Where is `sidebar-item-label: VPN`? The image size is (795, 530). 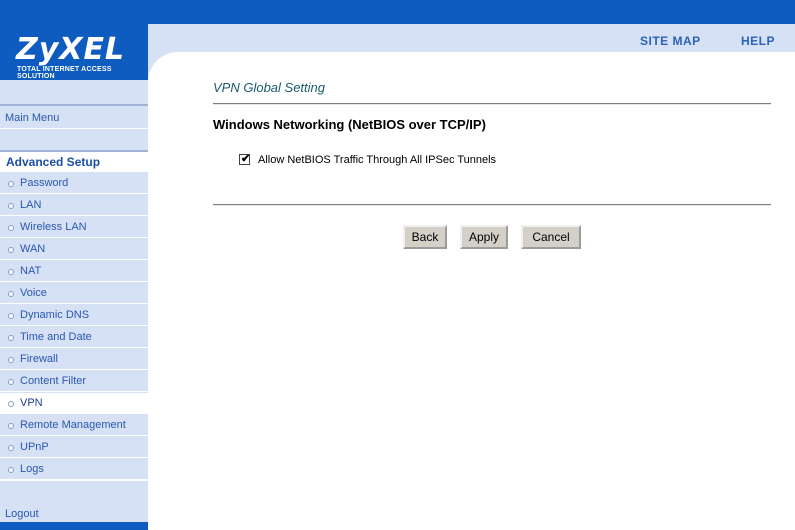 sidebar-item-label: VPN is located at coordinates (31, 403).